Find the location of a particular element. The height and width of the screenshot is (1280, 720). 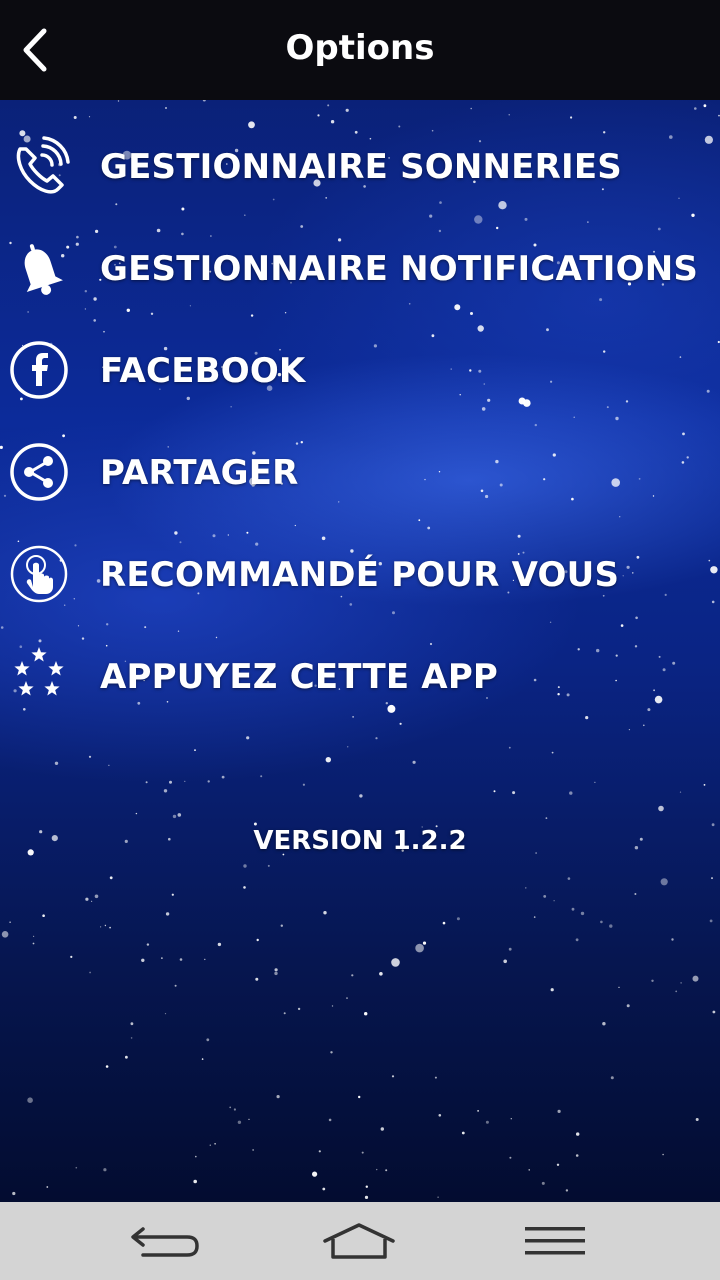

bell-icon is located at coordinates (39, 268).